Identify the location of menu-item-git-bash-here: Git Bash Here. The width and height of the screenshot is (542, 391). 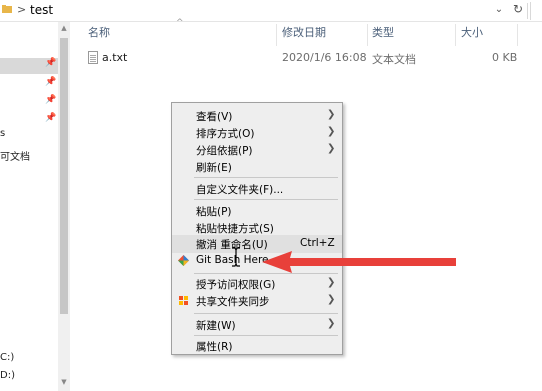
(257, 261).